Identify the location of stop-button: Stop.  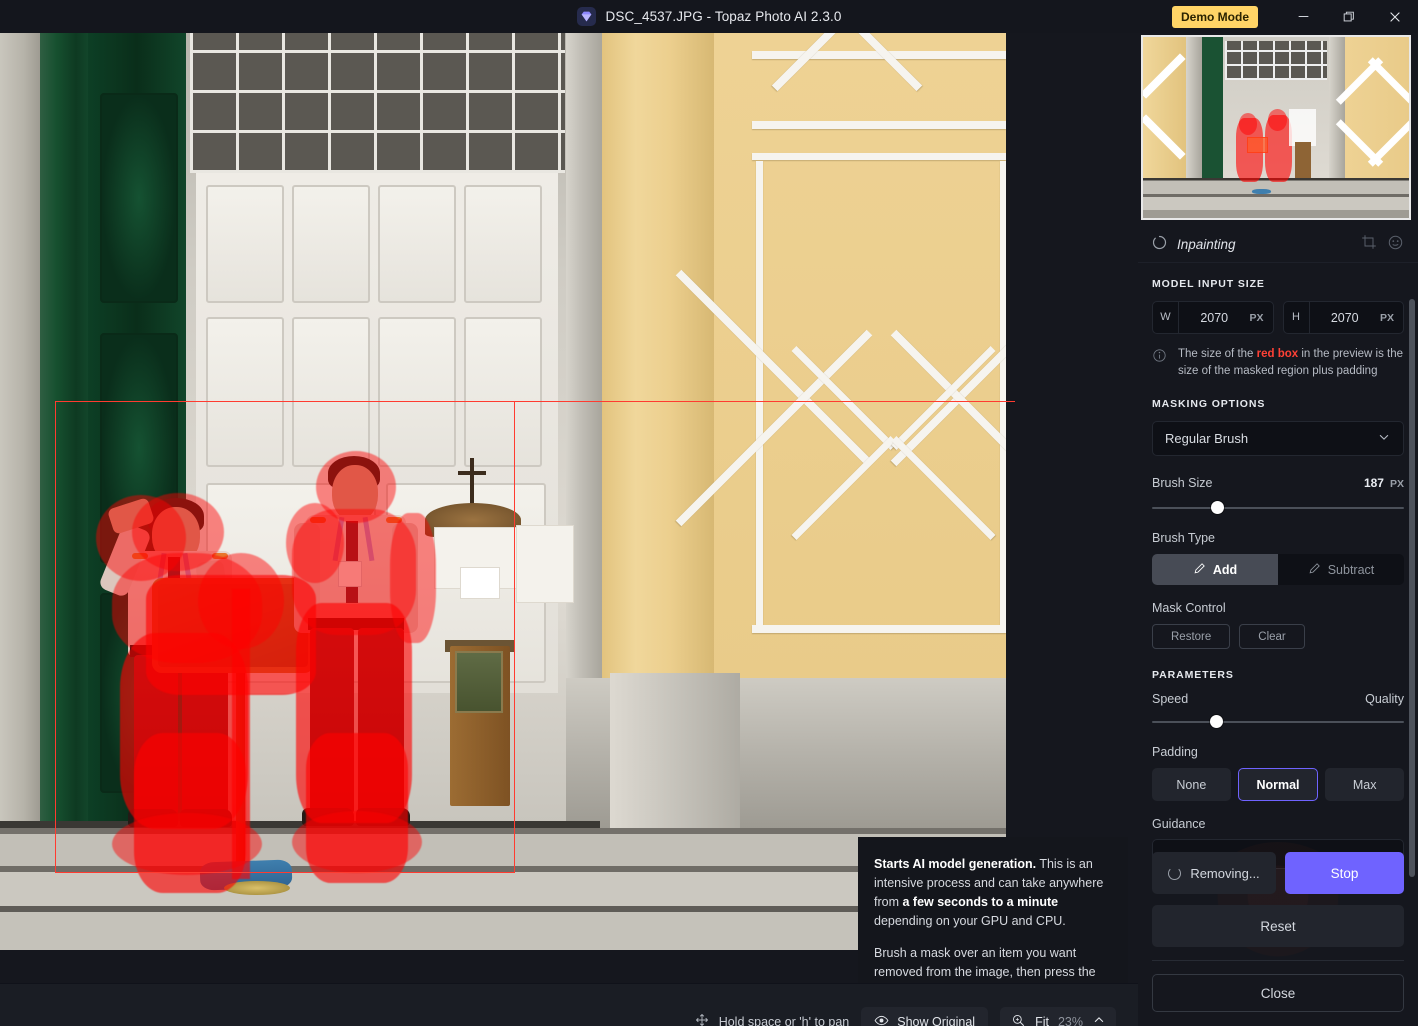
(1344, 873).